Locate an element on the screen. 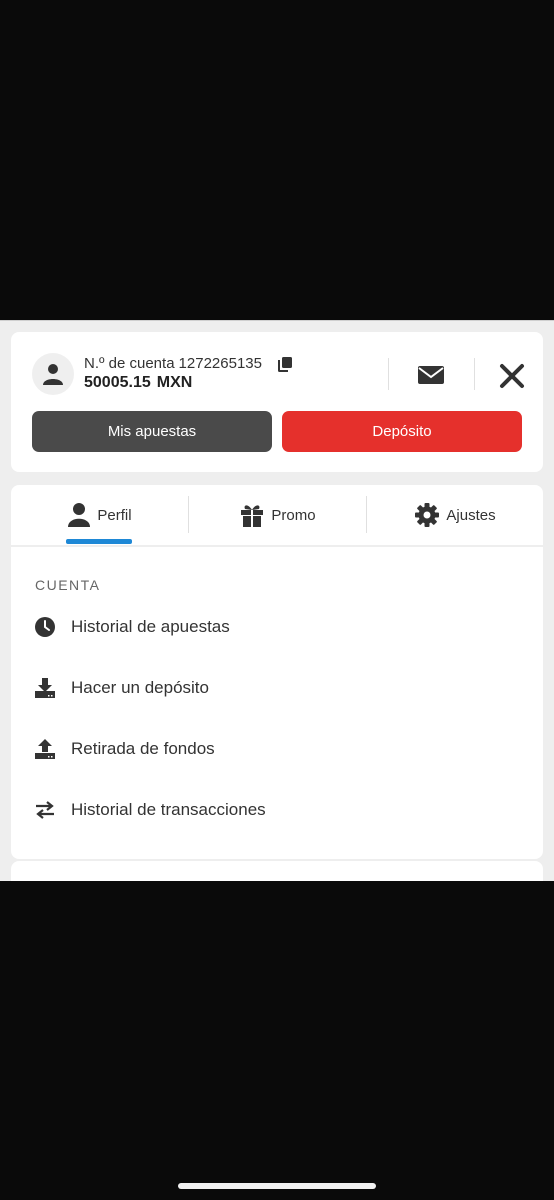  account-number-line: N.º de cuenta 1272265135 is located at coordinates (173, 363).